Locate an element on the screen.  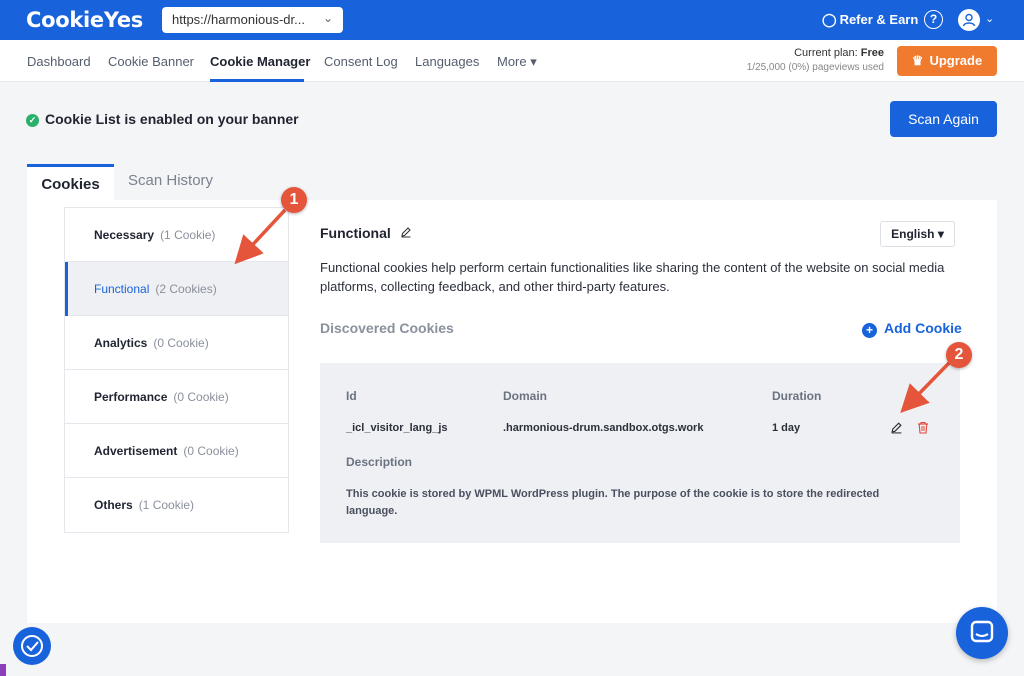
cookie-check-icon is located at coordinates (32, 646).